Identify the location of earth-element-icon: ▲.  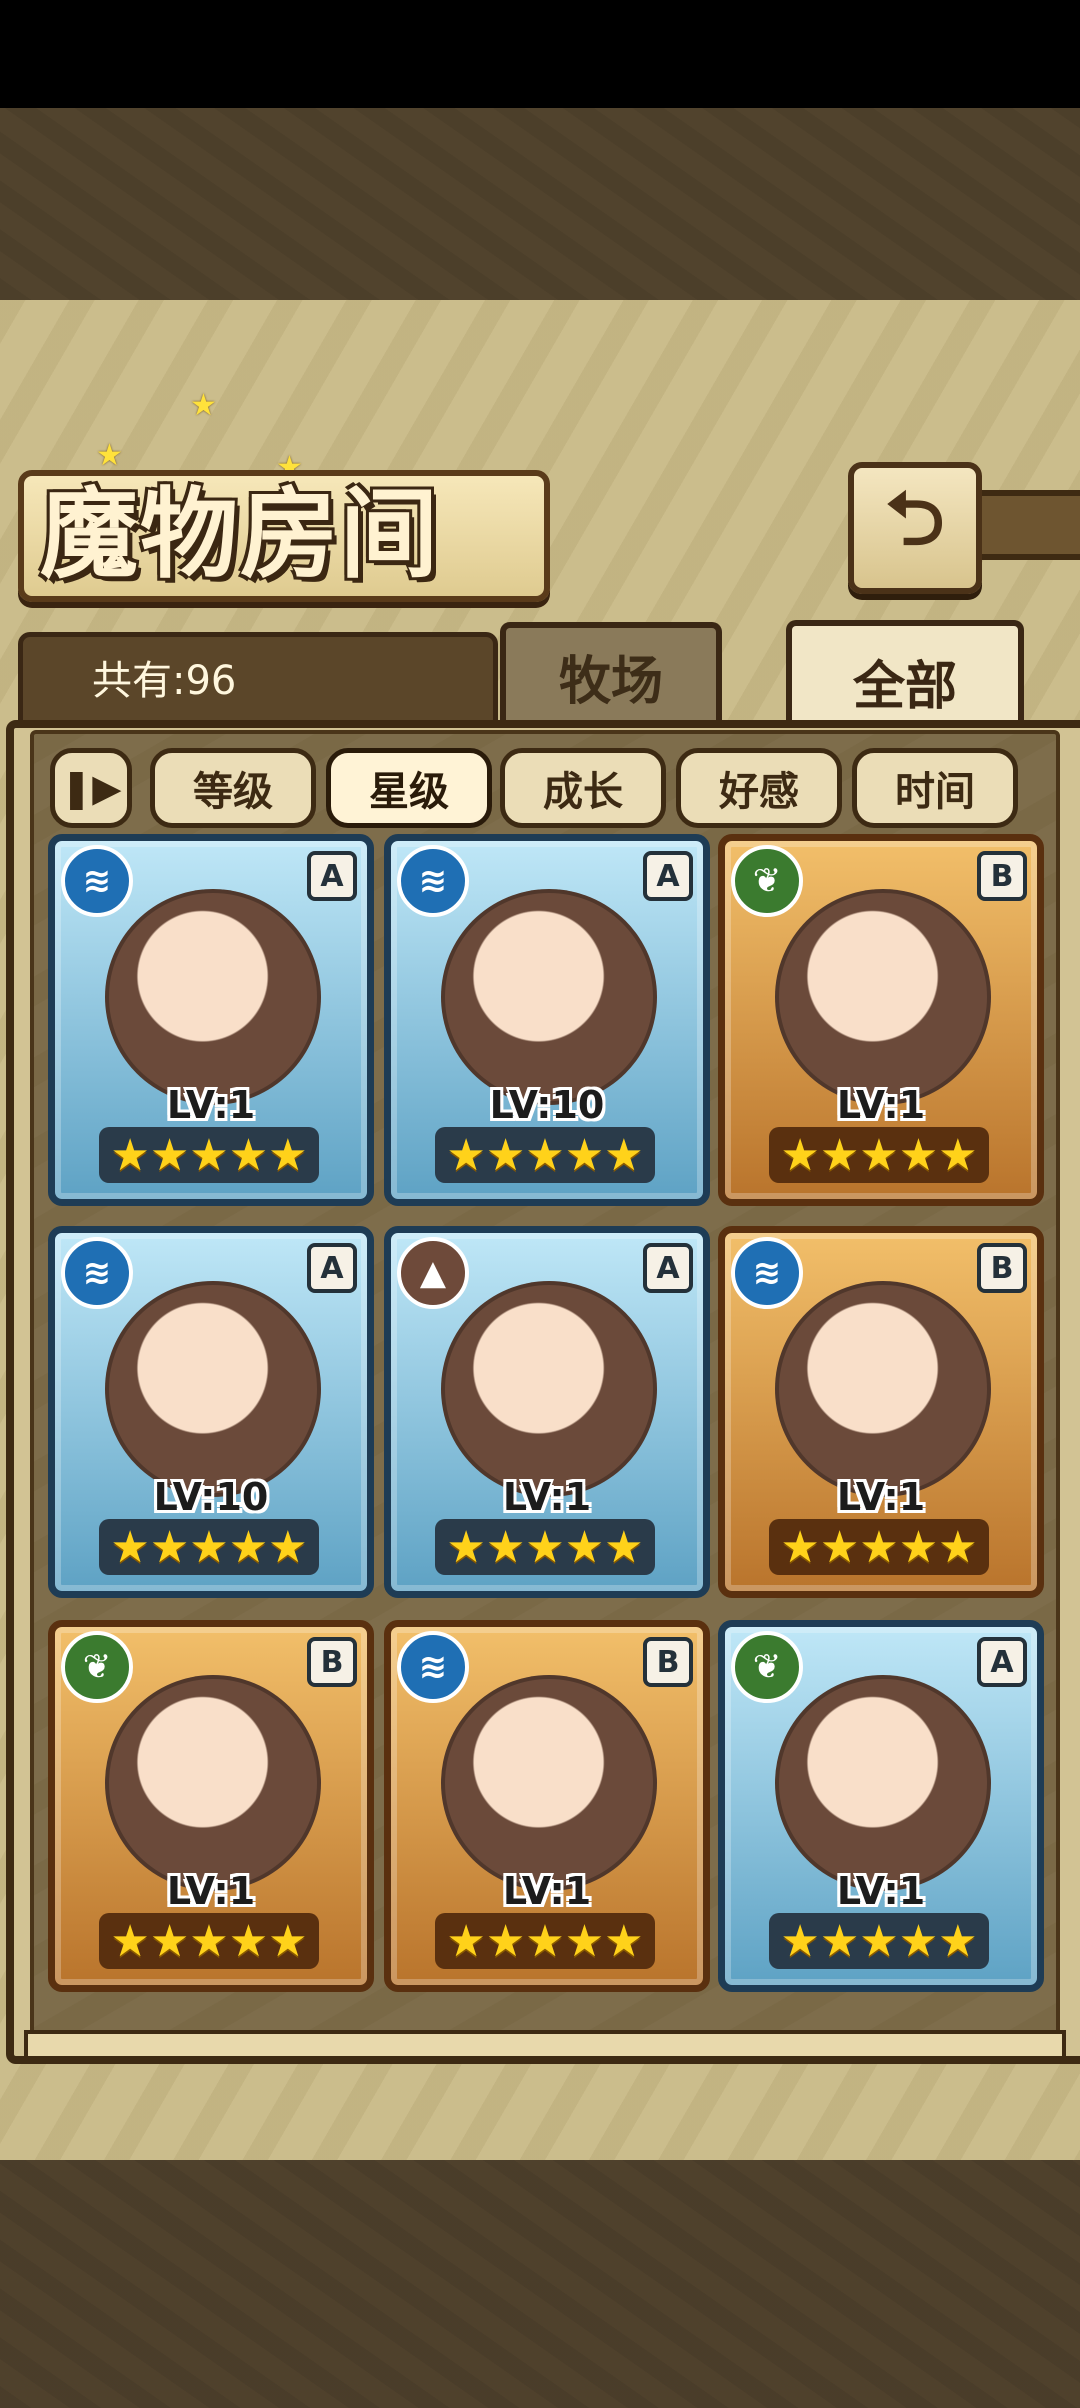
(433, 1273).